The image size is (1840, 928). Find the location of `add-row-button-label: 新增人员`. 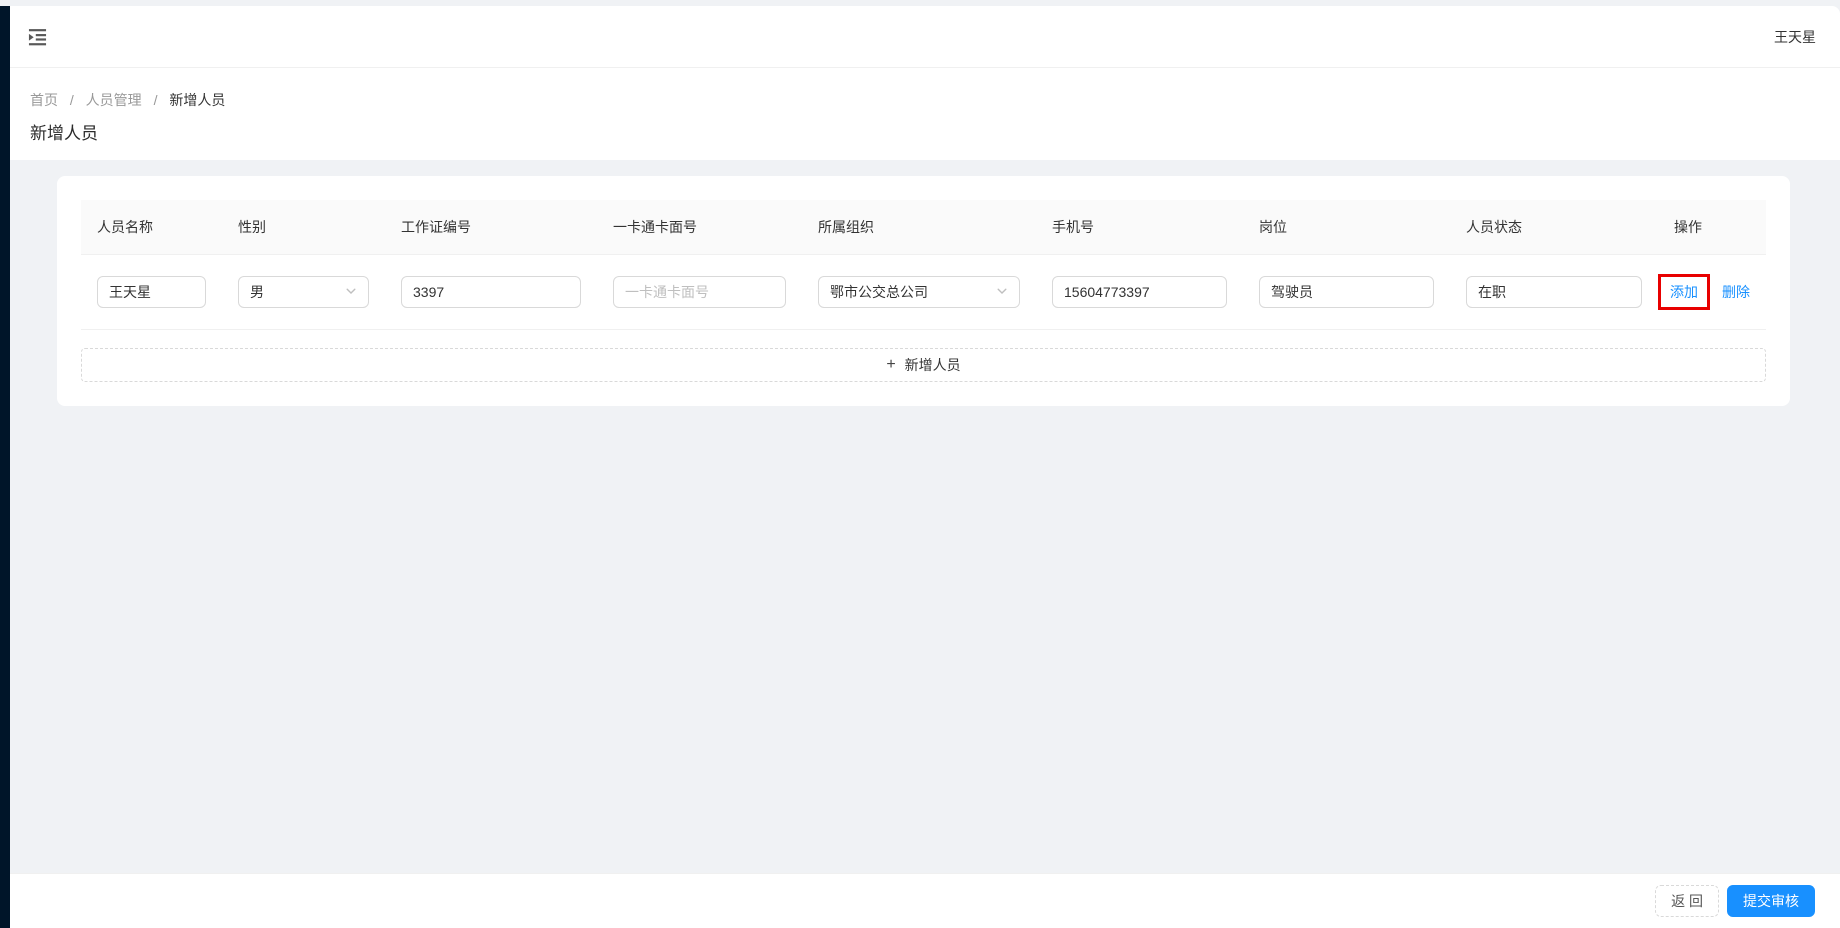

add-row-button-label: 新增人员 is located at coordinates (932, 365).